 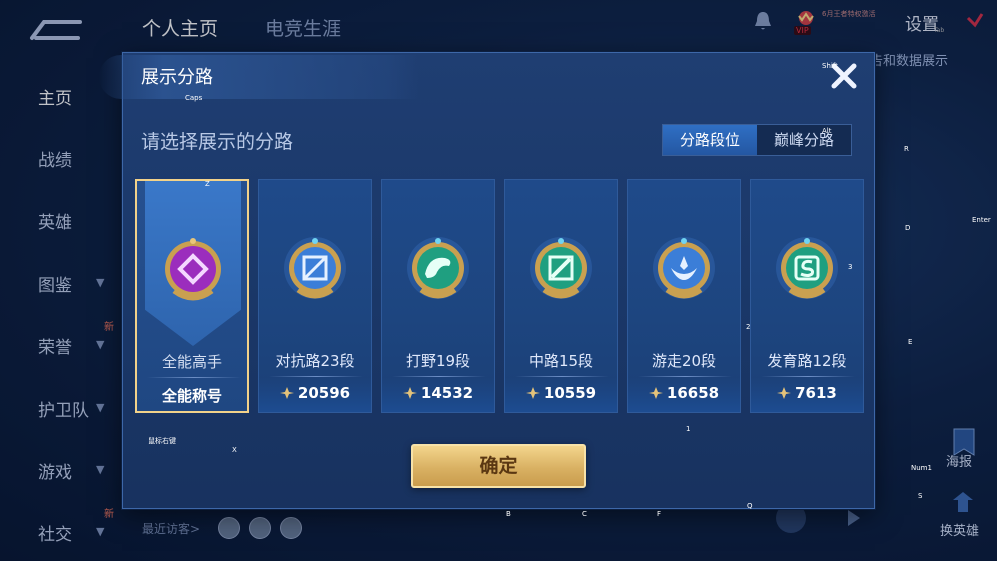 What do you see at coordinates (498, 466) in the screenshot?
I see `confirm-button: 确定` at bounding box center [498, 466].